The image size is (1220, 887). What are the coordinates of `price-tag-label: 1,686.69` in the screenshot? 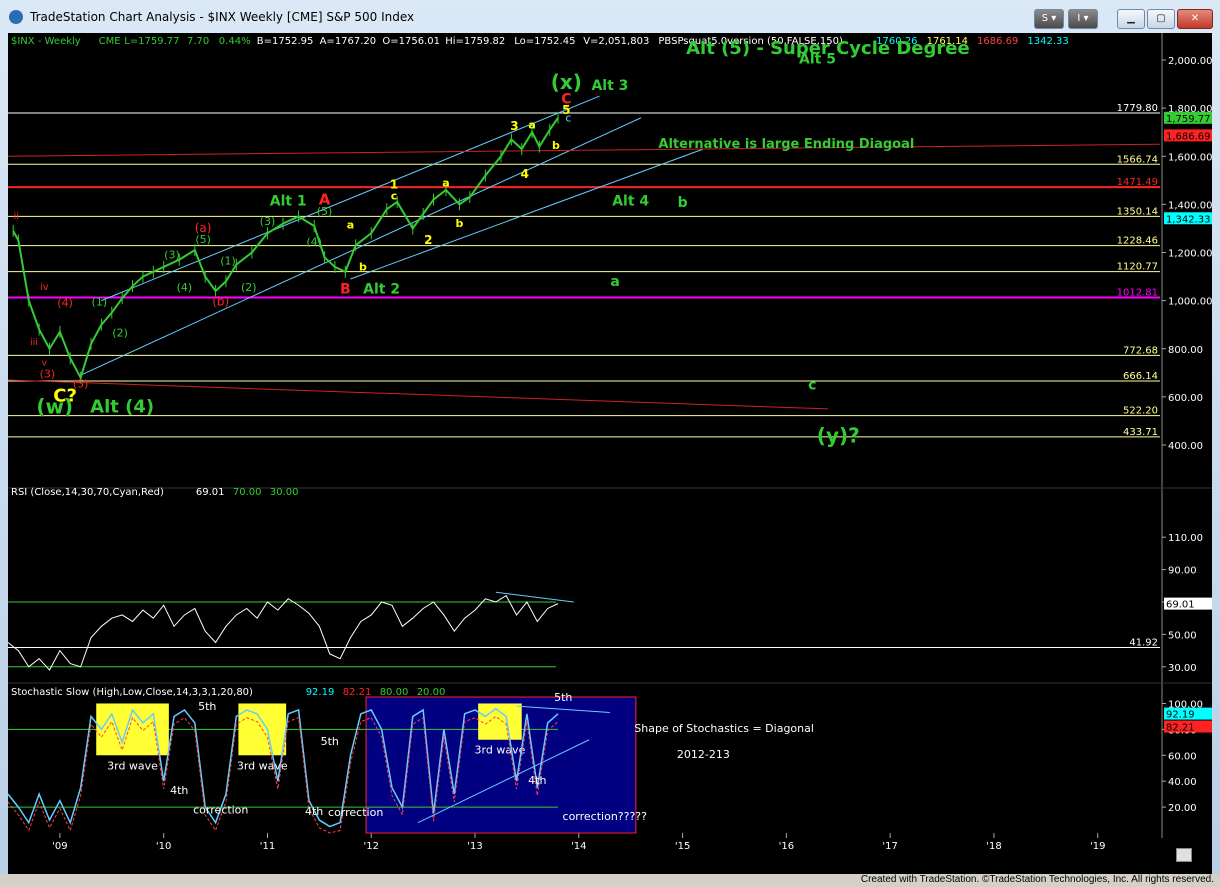 It's located at (1188, 136).